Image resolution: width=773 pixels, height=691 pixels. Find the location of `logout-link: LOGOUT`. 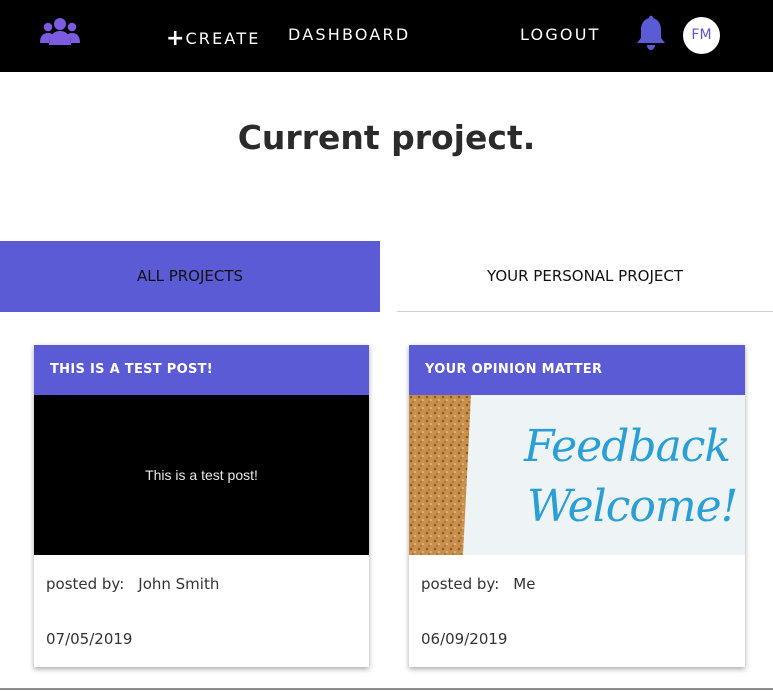

logout-link: LOGOUT is located at coordinates (560, 34).